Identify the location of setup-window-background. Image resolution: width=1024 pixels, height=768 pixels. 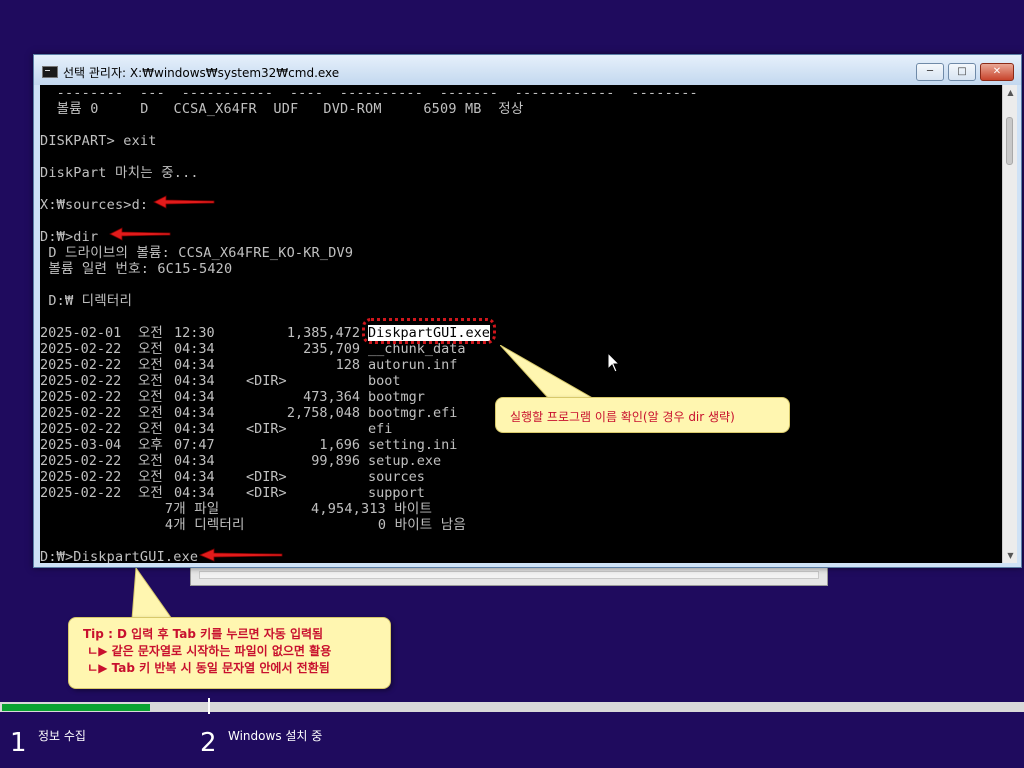
(509, 576).